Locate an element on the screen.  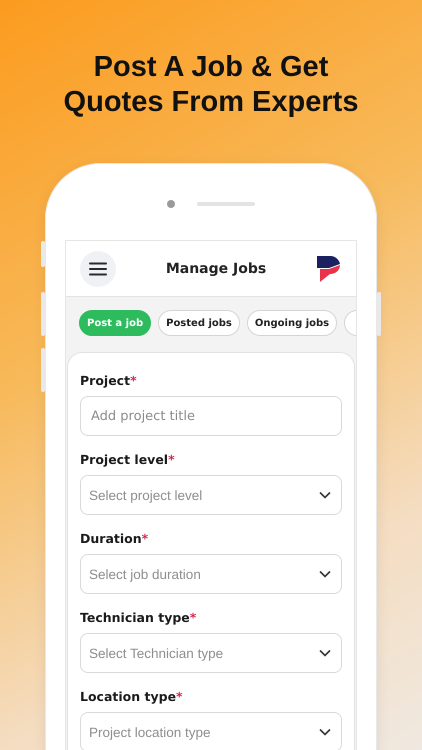
select-field: Select project level is located at coordinates (211, 495).